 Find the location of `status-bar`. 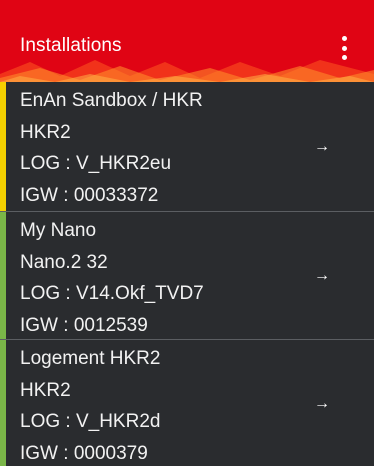

status-bar is located at coordinates (187, 10).